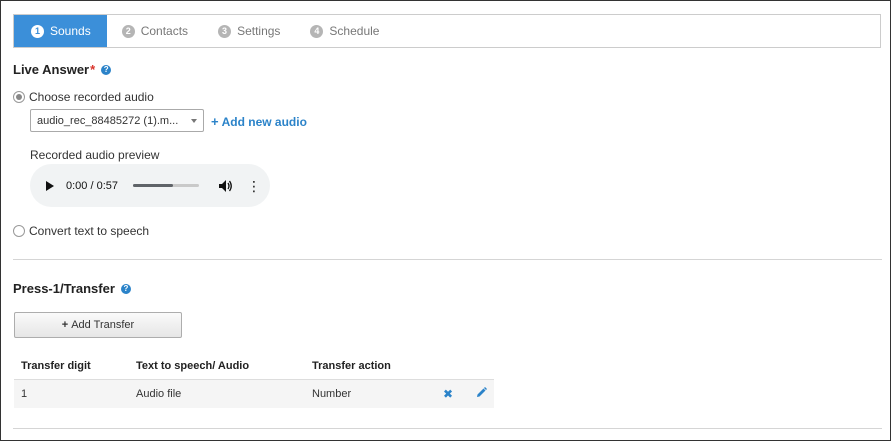  I want to click on radio-convert-tts: Convert text to speech, so click(81, 231).